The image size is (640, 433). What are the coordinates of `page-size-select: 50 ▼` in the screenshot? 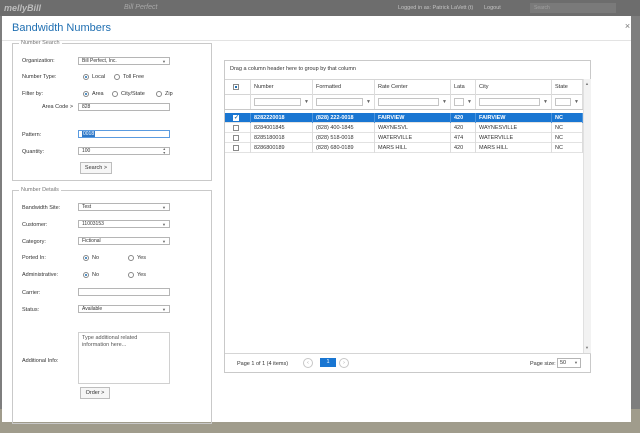 It's located at (569, 363).